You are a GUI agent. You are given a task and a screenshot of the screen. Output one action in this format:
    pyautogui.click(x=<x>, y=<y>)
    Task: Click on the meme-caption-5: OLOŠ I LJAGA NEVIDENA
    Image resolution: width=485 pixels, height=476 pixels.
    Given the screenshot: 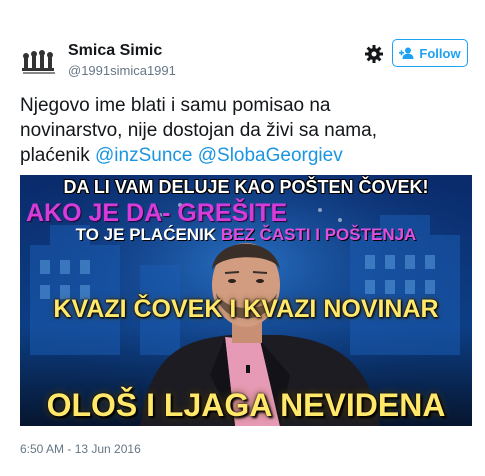 What is the action you would take?
    pyautogui.click(x=246, y=405)
    